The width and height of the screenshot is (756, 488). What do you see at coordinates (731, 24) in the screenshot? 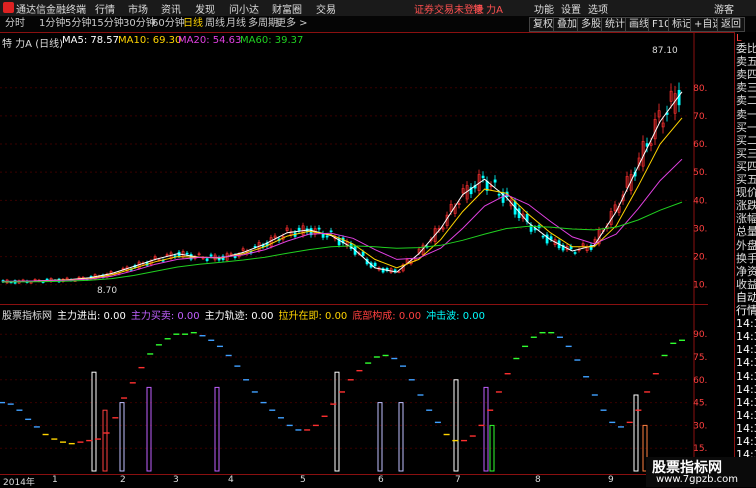
I see `back-button: 返回` at bounding box center [731, 24].